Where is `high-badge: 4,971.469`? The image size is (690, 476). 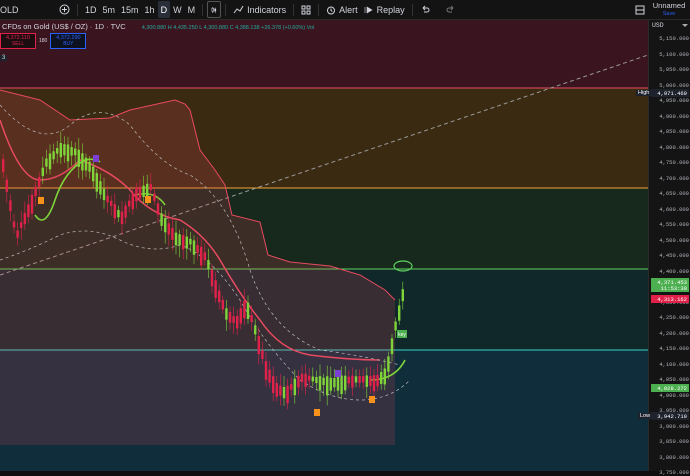 high-badge: 4,971.469 is located at coordinates (670, 93).